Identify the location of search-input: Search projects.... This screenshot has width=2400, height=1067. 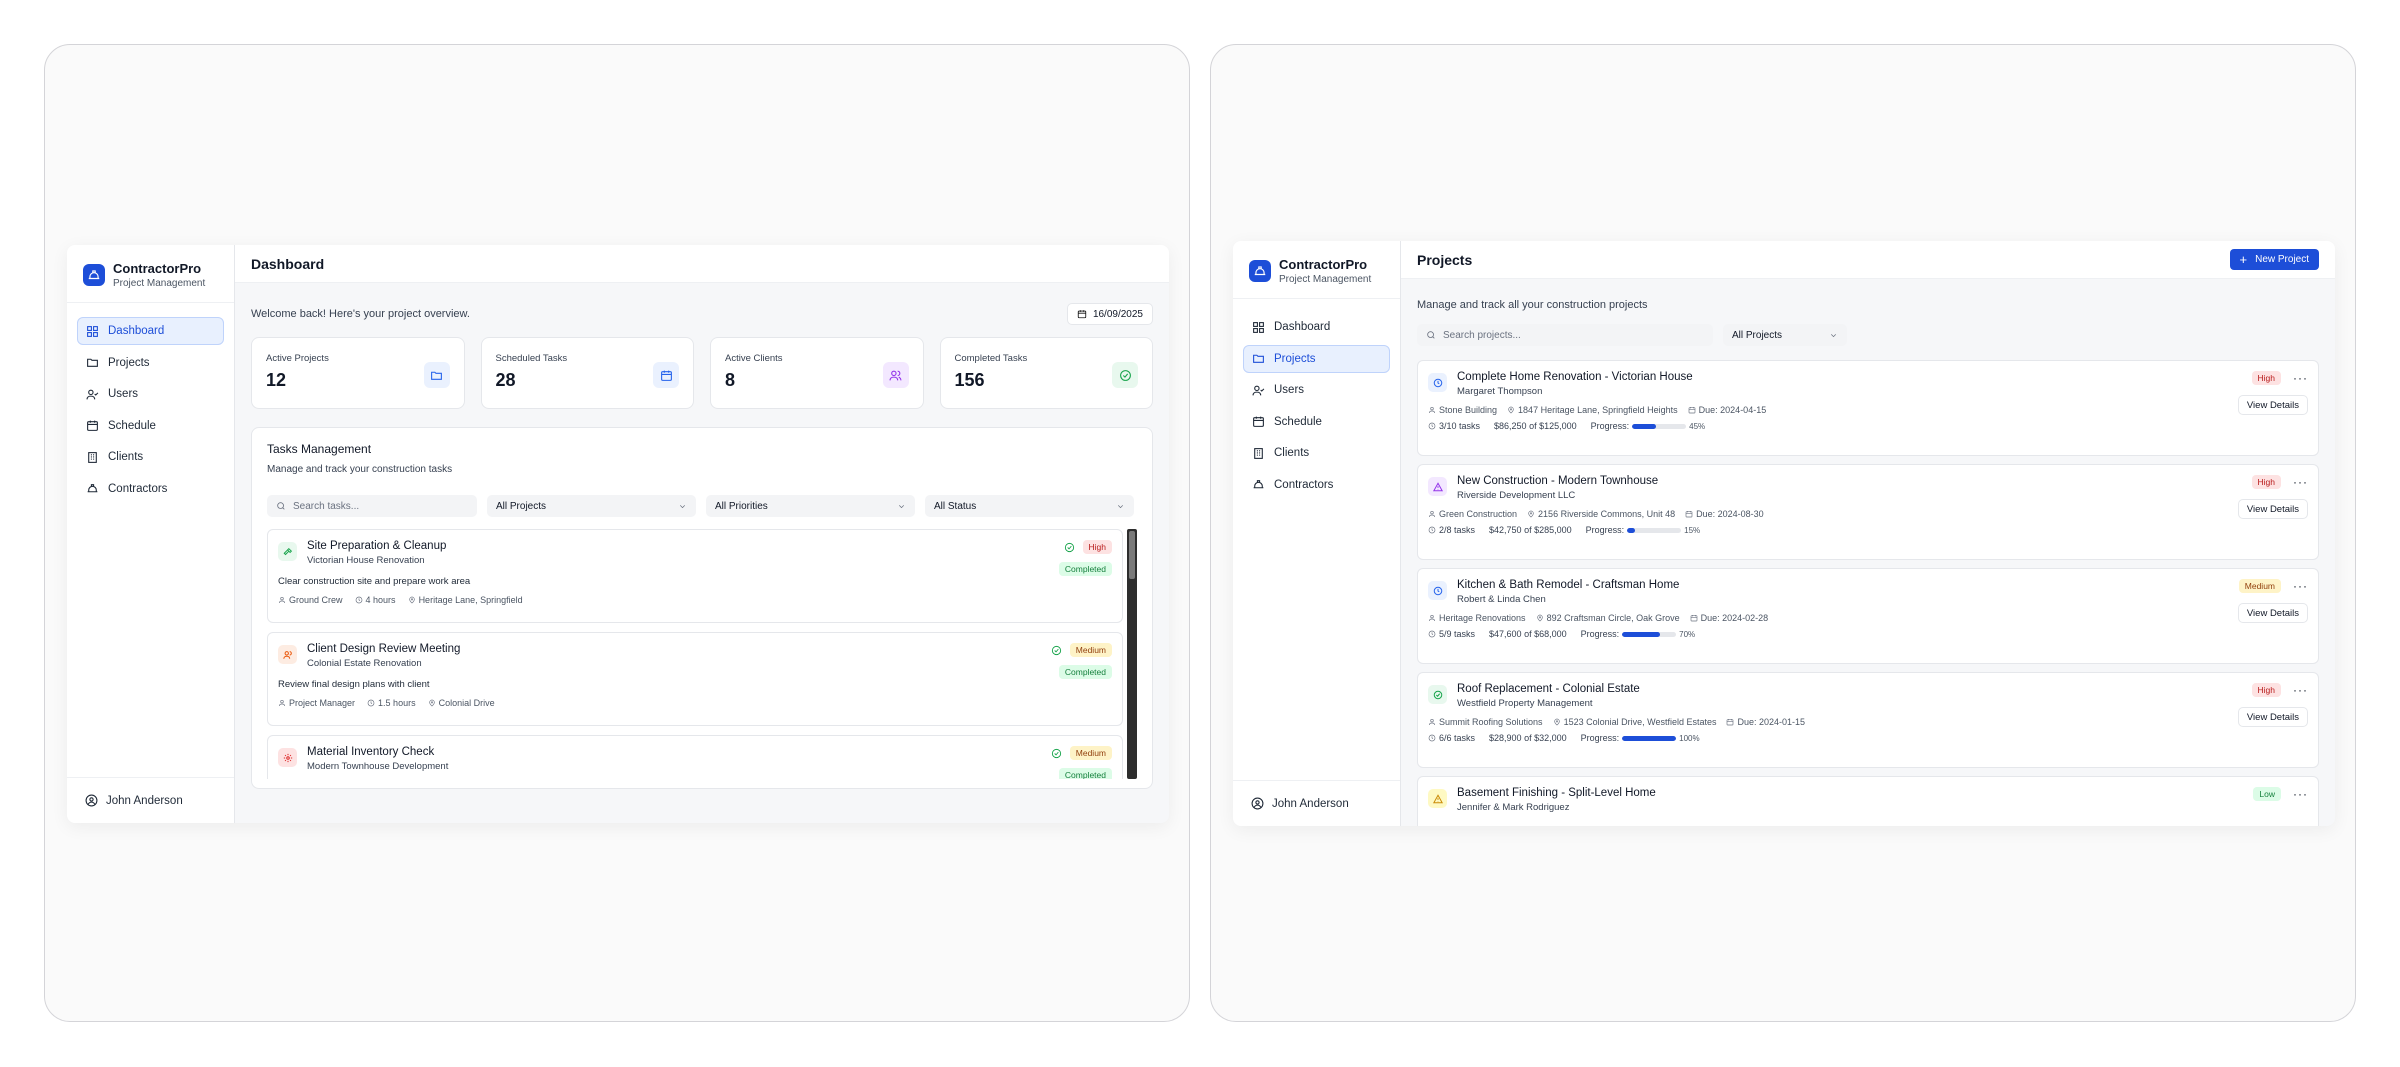
(1565, 335).